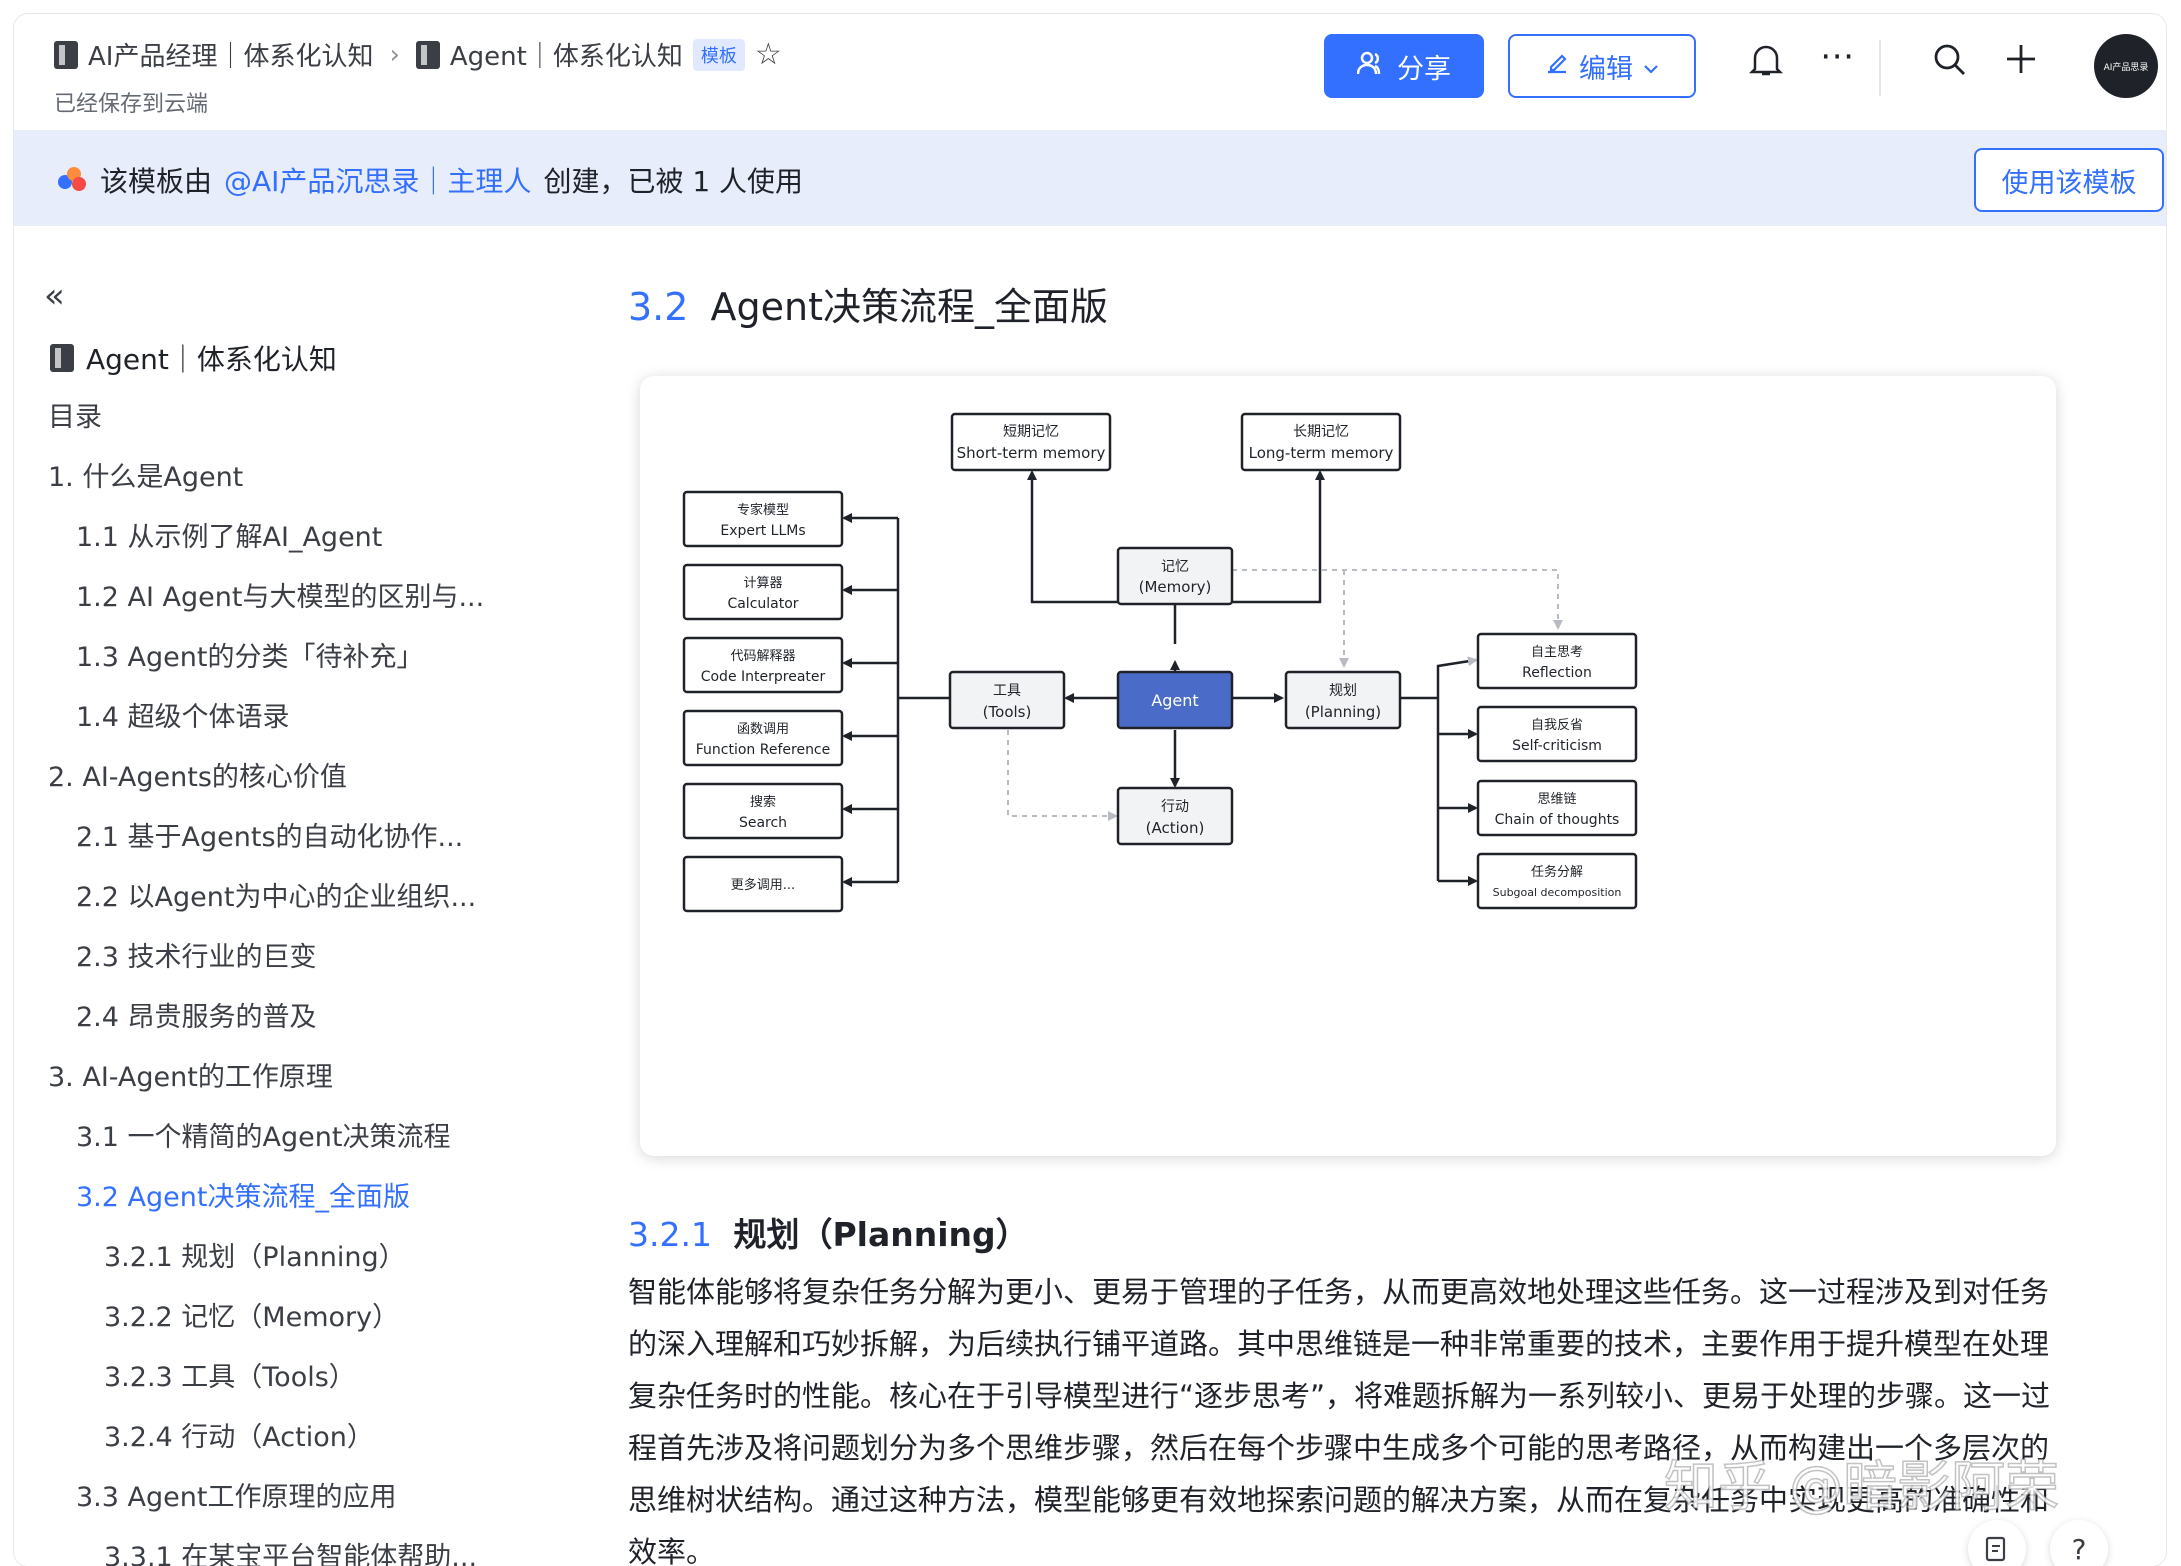 The width and height of the screenshot is (2181, 1566). I want to click on plus-icon, so click(2021, 63).